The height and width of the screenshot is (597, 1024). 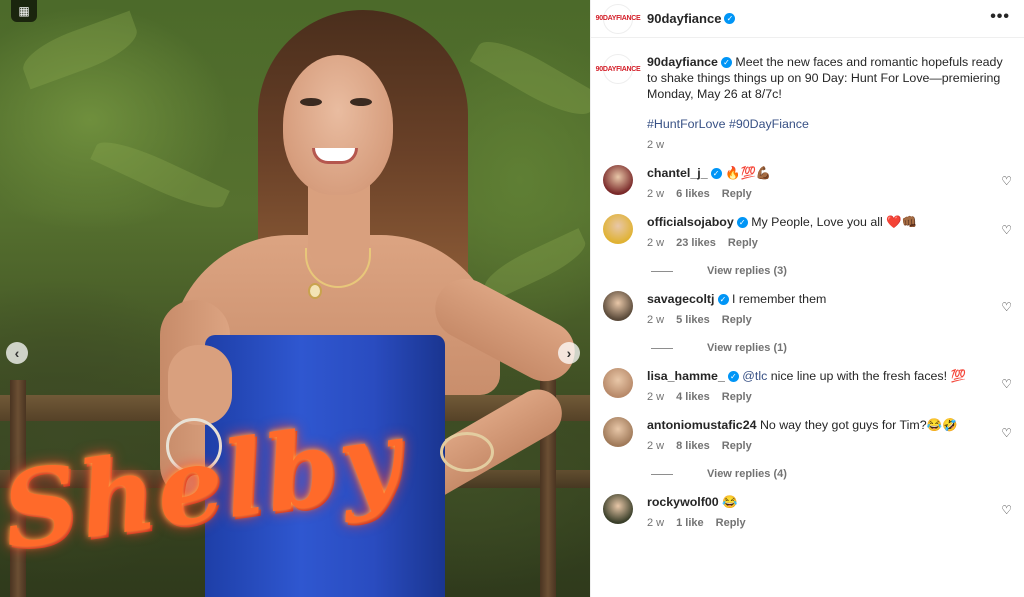 What do you see at coordinates (693, 320) in the screenshot?
I see `comment-likes: 5 likes` at bounding box center [693, 320].